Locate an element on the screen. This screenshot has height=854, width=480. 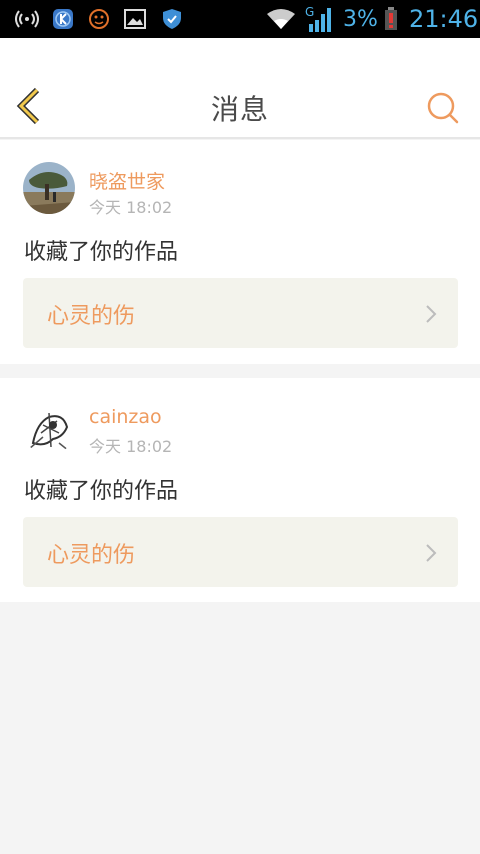
face-app-icon is located at coordinates (99, 19).